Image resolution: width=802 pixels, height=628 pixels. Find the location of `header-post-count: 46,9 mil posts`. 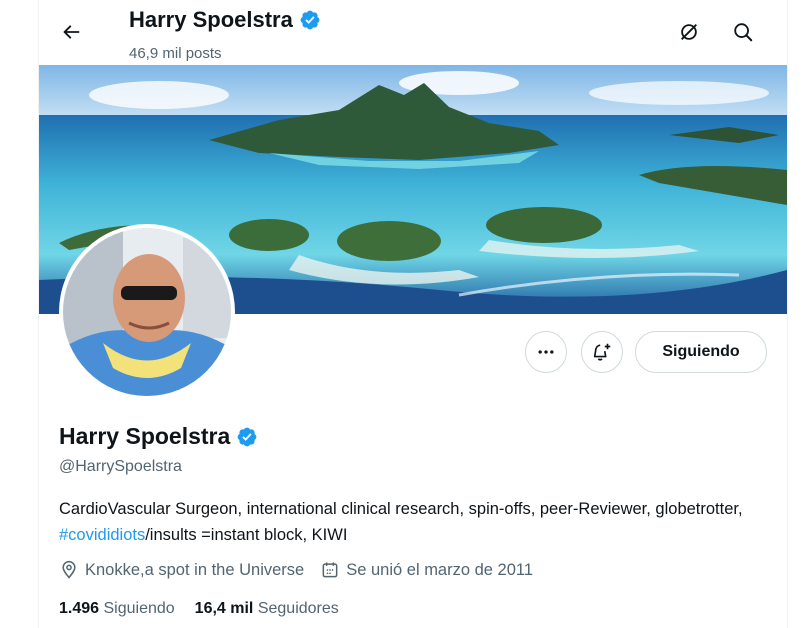

header-post-count: 46,9 mil posts is located at coordinates (175, 53).